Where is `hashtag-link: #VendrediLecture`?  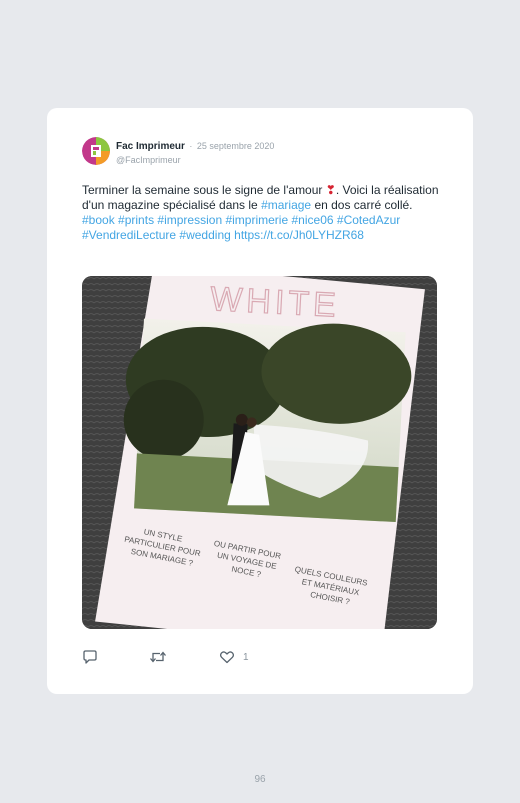
hashtag-link: #VendrediLecture is located at coordinates (129, 235).